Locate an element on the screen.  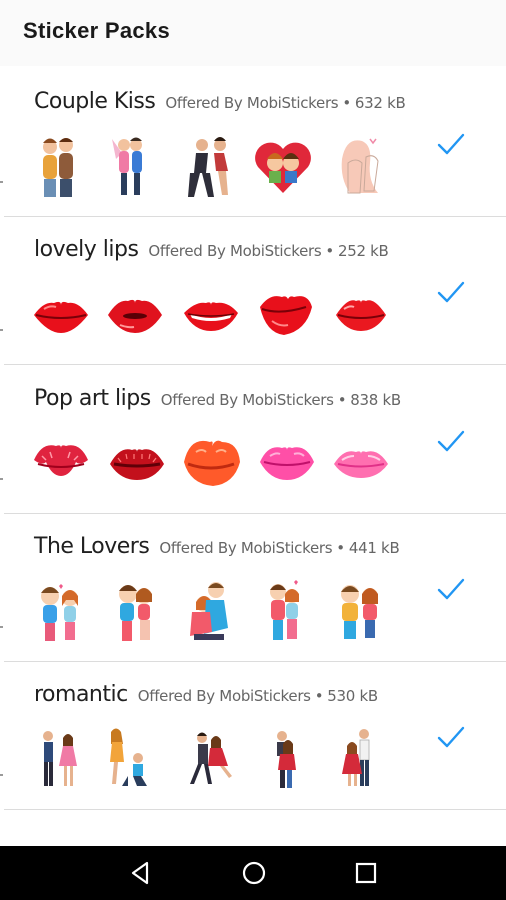
pack-meta: Offered By MobiStickers • 441 kB is located at coordinates (279, 548).